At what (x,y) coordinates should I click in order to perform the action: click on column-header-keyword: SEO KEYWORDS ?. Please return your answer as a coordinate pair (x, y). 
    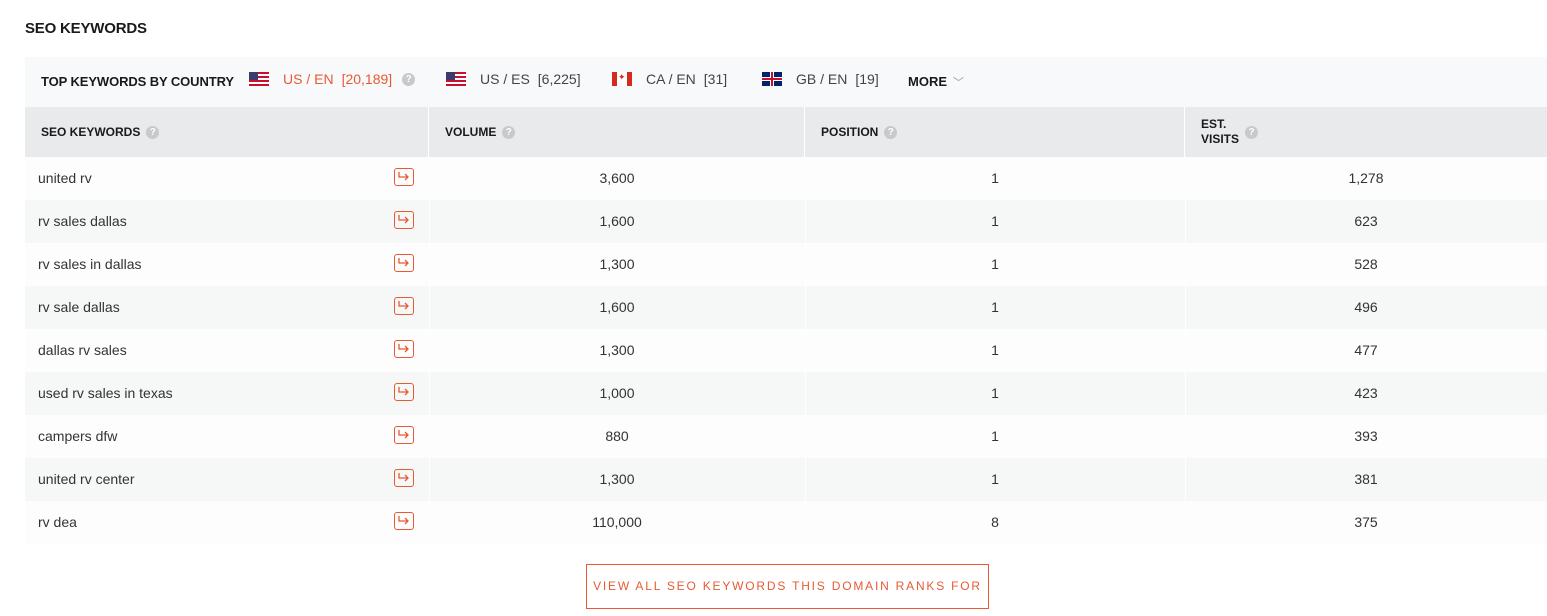
    Looking at the image, I should click on (227, 132).